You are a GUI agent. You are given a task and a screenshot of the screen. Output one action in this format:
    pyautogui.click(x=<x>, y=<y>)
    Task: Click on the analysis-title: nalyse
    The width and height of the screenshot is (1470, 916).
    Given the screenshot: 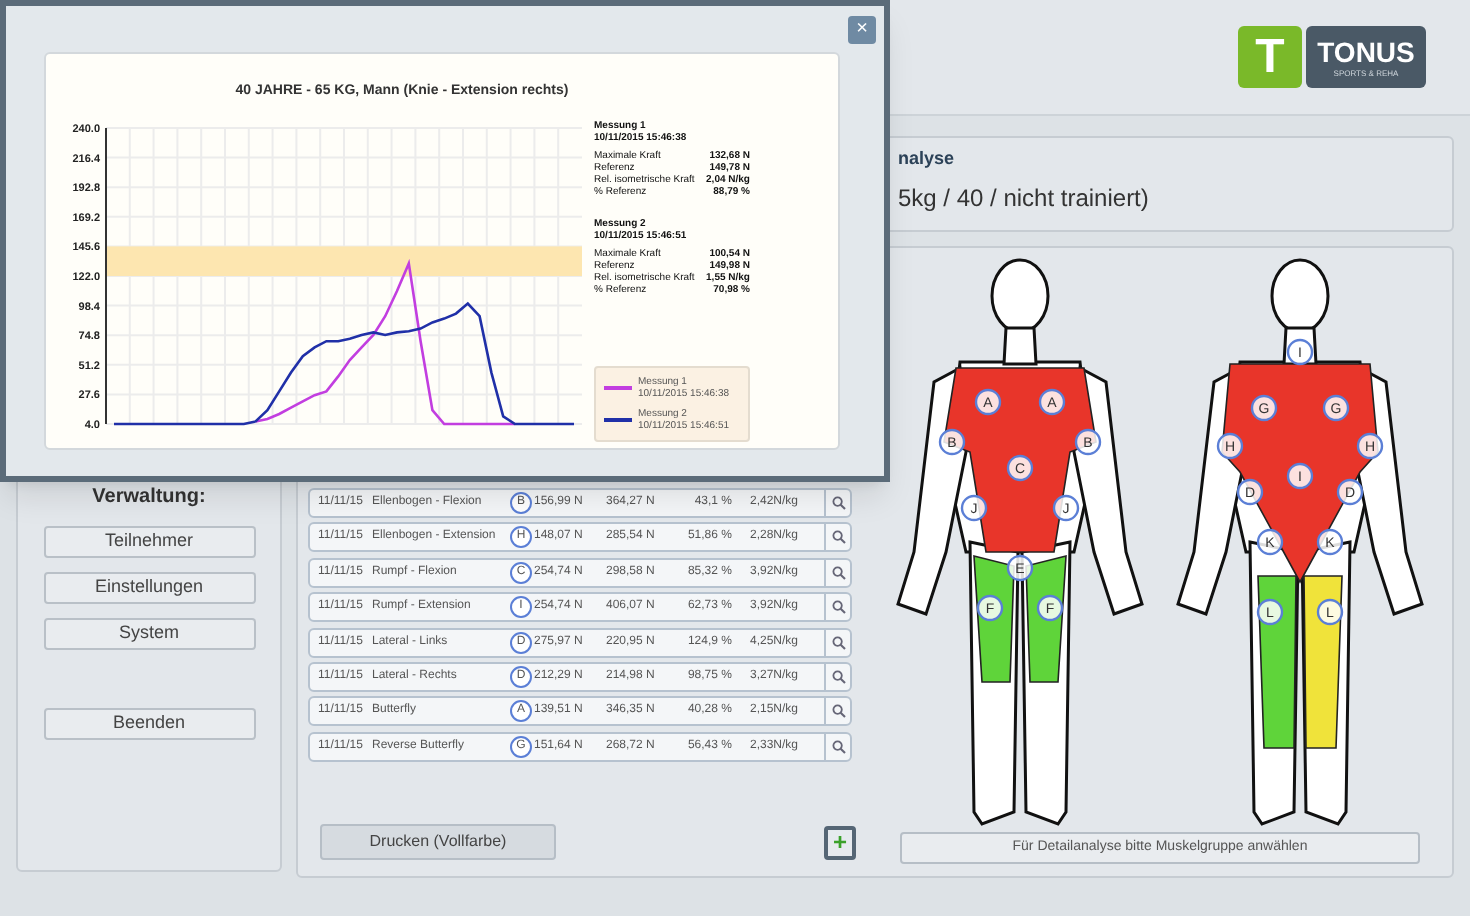 What is the action you would take?
    pyautogui.click(x=927, y=159)
    